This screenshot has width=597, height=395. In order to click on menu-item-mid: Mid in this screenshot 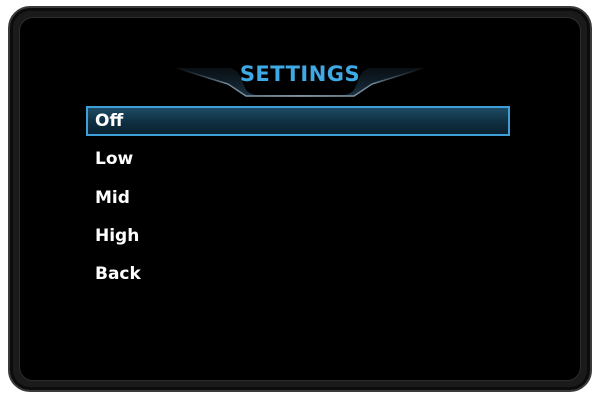, I will do `click(298, 198)`.